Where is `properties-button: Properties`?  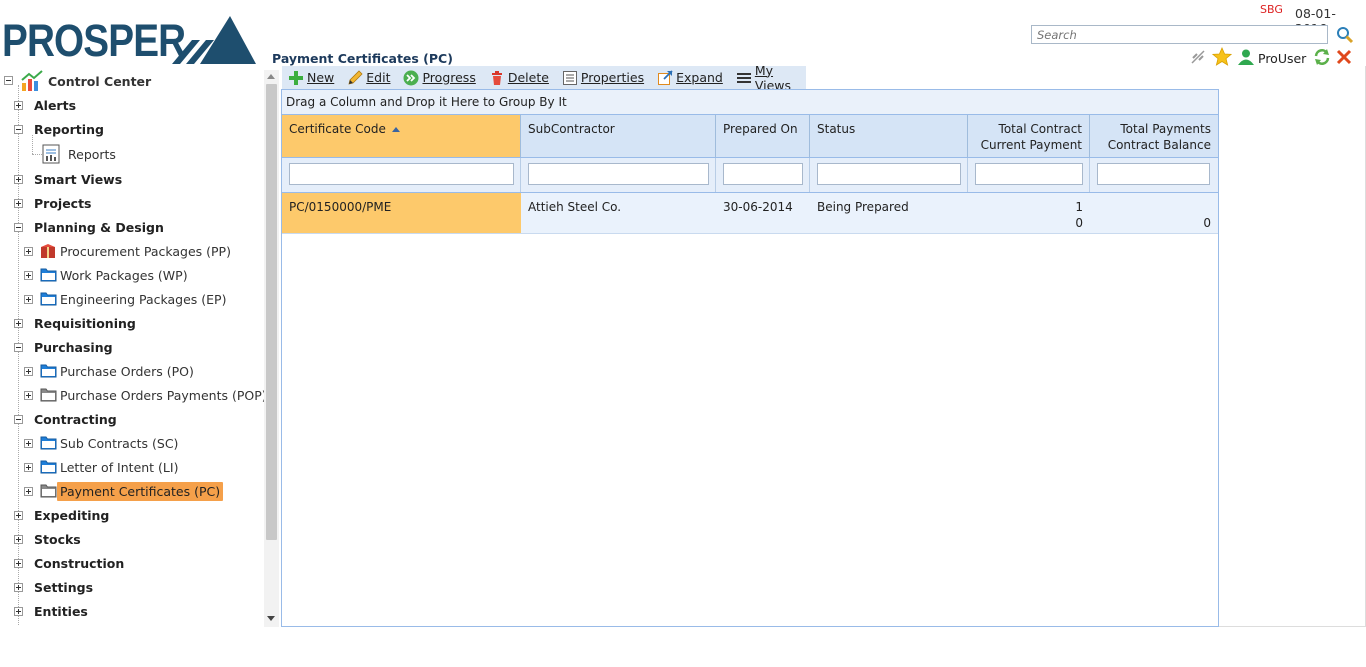 properties-button: Properties is located at coordinates (603, 77).